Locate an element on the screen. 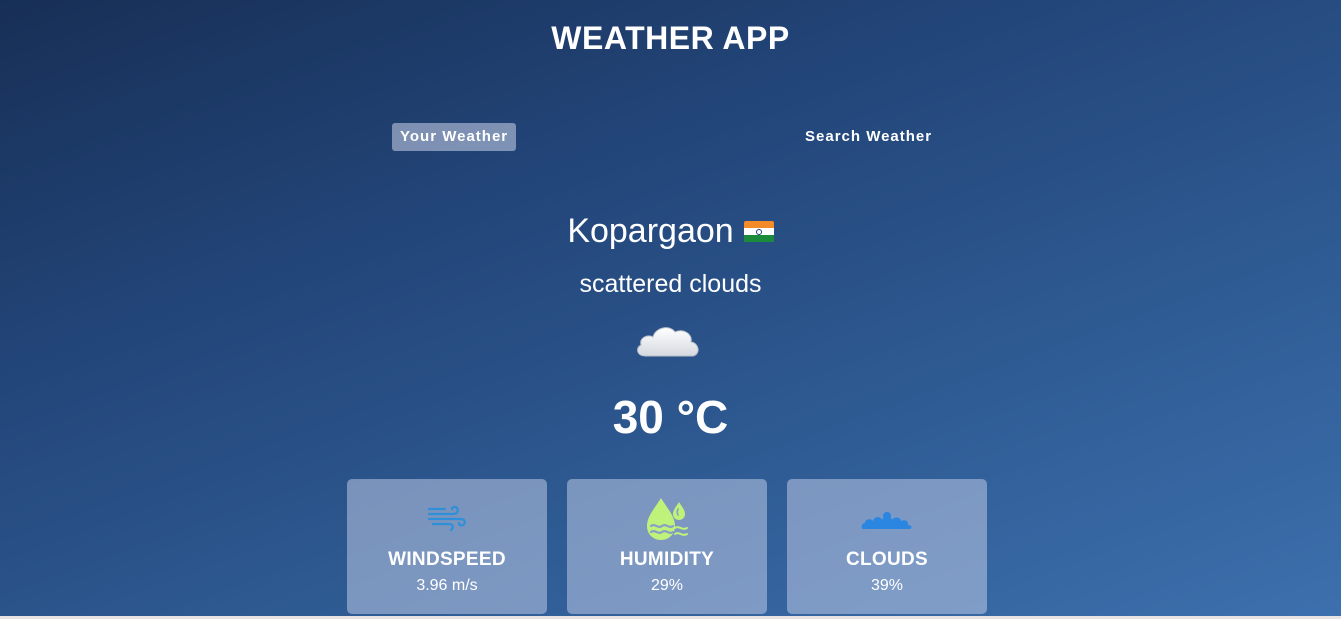  humidity-value: 29% is located at coordinates (667, 585).